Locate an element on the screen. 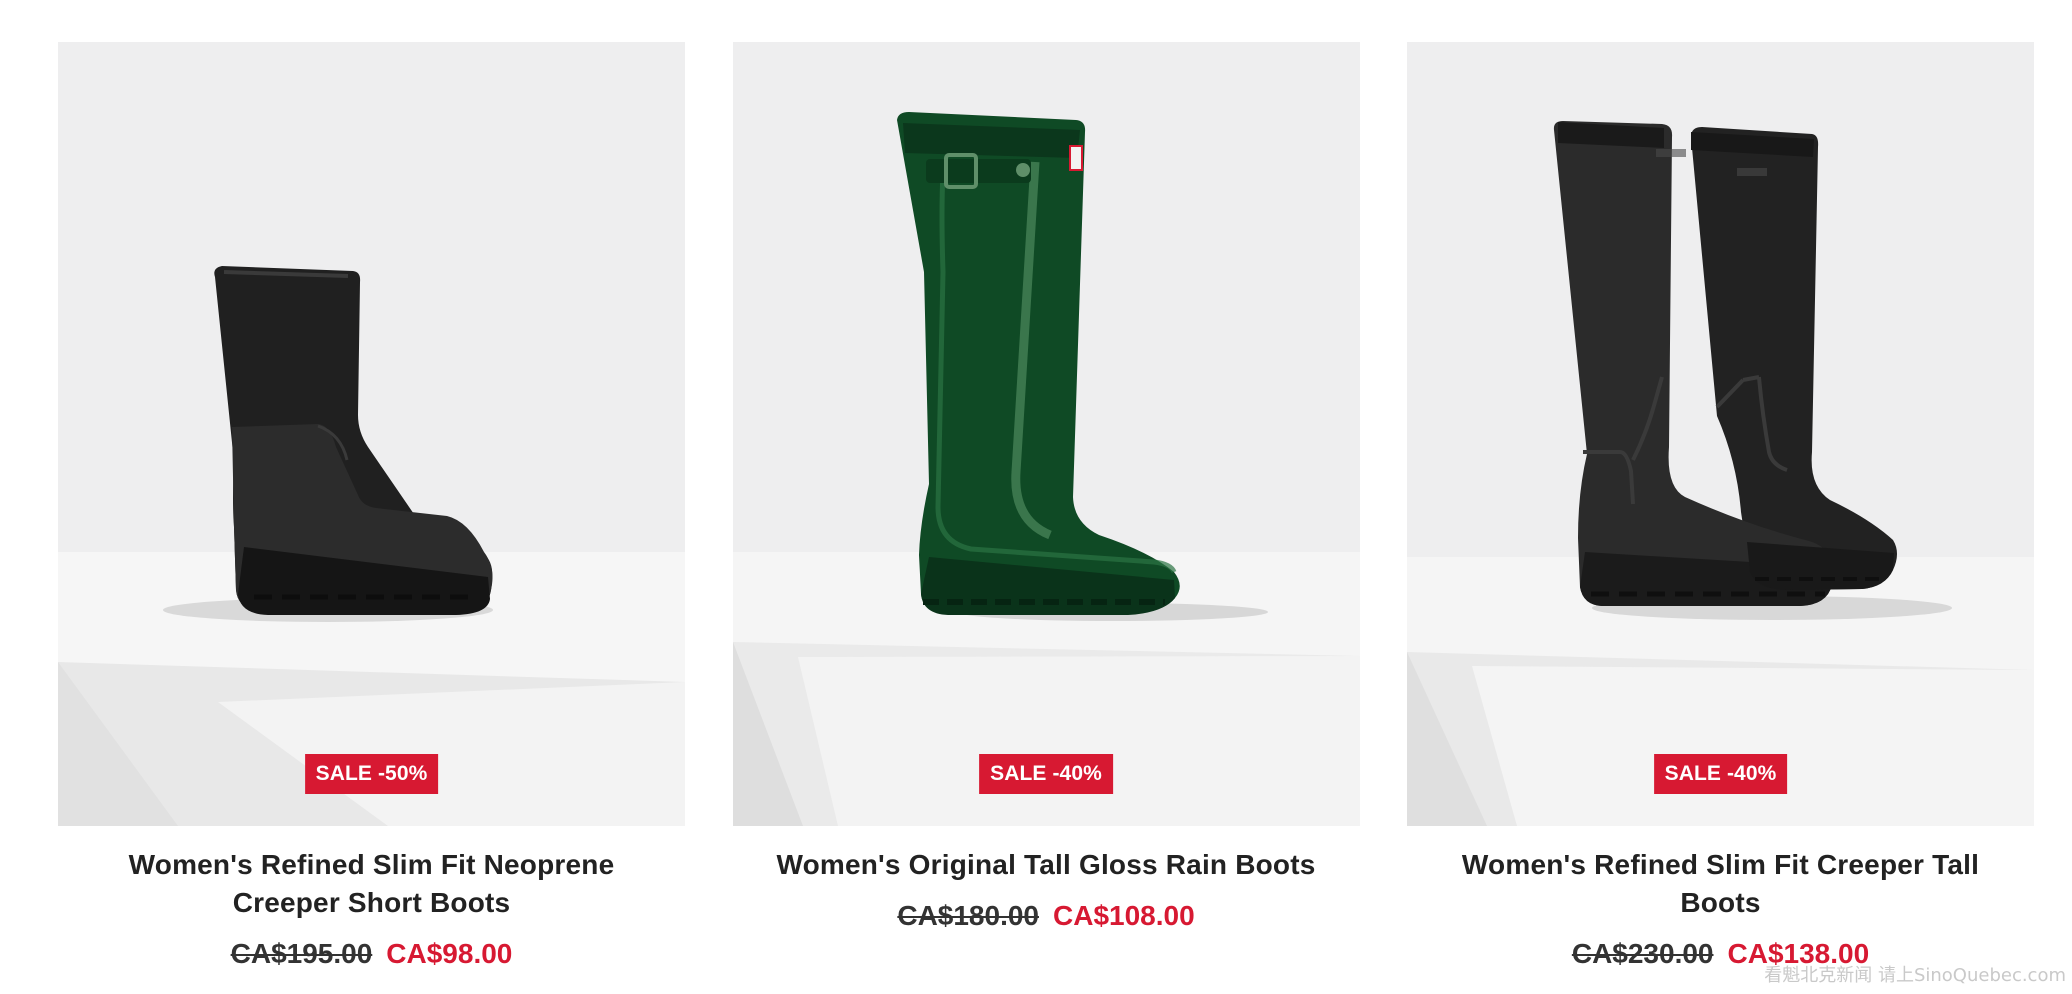  sale-price: CA$98.00 is located at coordinates (449, 953).